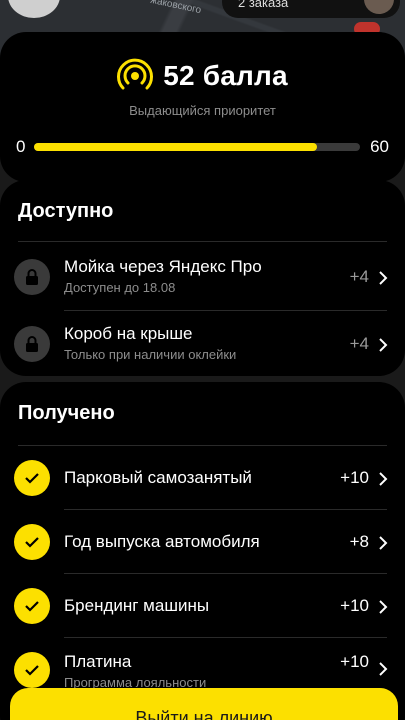  Describe the element at coordinates (137, 605) in the screenshot. I see `list-item-title: Брендинг машины` at that location.